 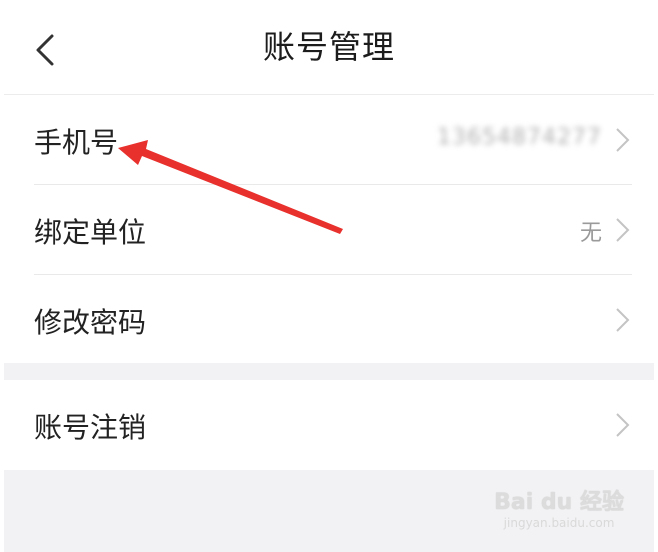 What do you see at coordinates (90, 427) in the screenshot?
I see `account-cancellation-label: 账号注销` at bounding box center [90, 427].